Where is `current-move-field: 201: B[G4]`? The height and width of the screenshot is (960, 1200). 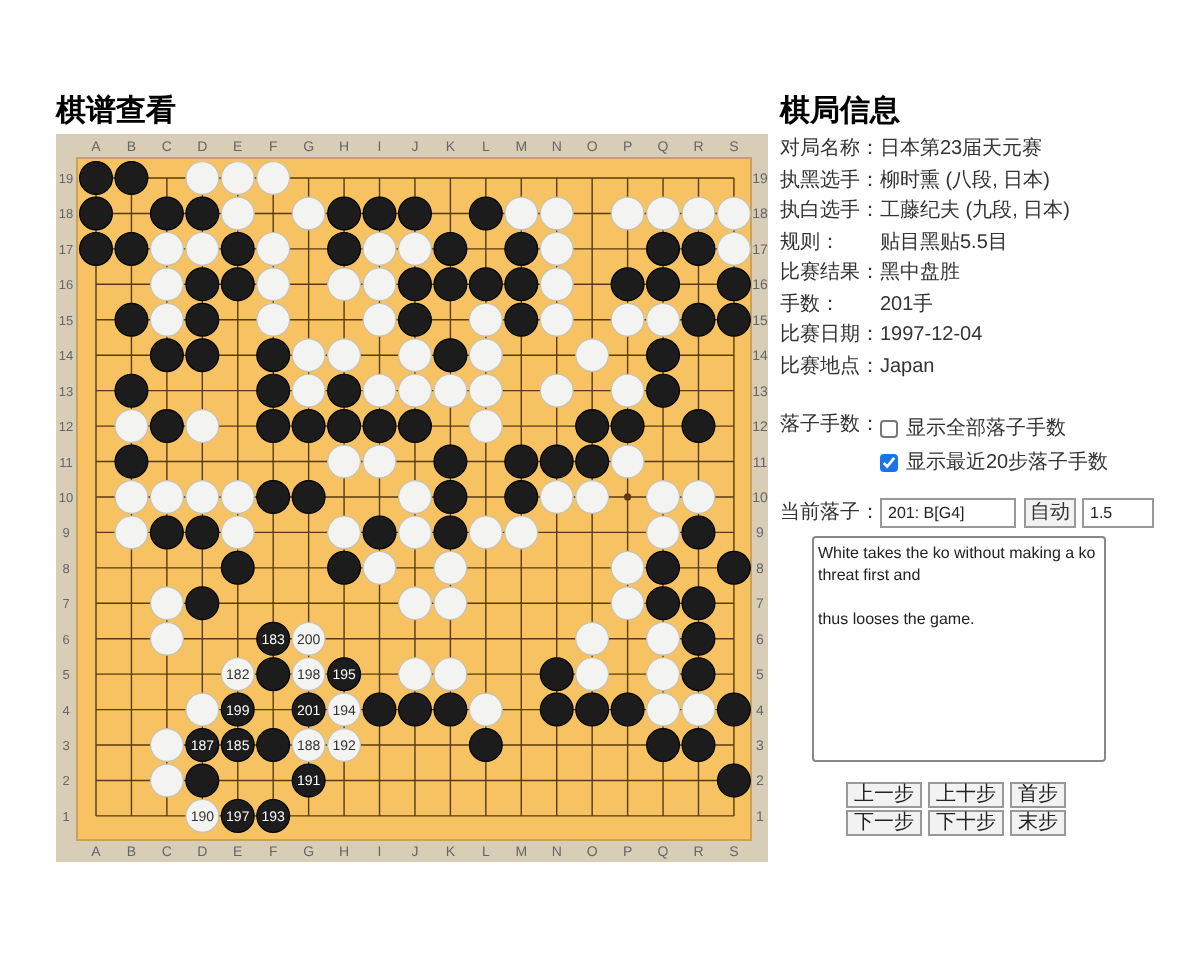
current-move-field: 201: B[G4] is located at coordinates (948, 513).